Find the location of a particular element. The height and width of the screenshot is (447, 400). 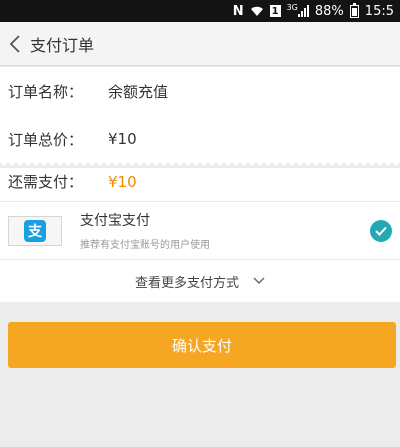

receipt-edge is located at coordinates (200, 165).